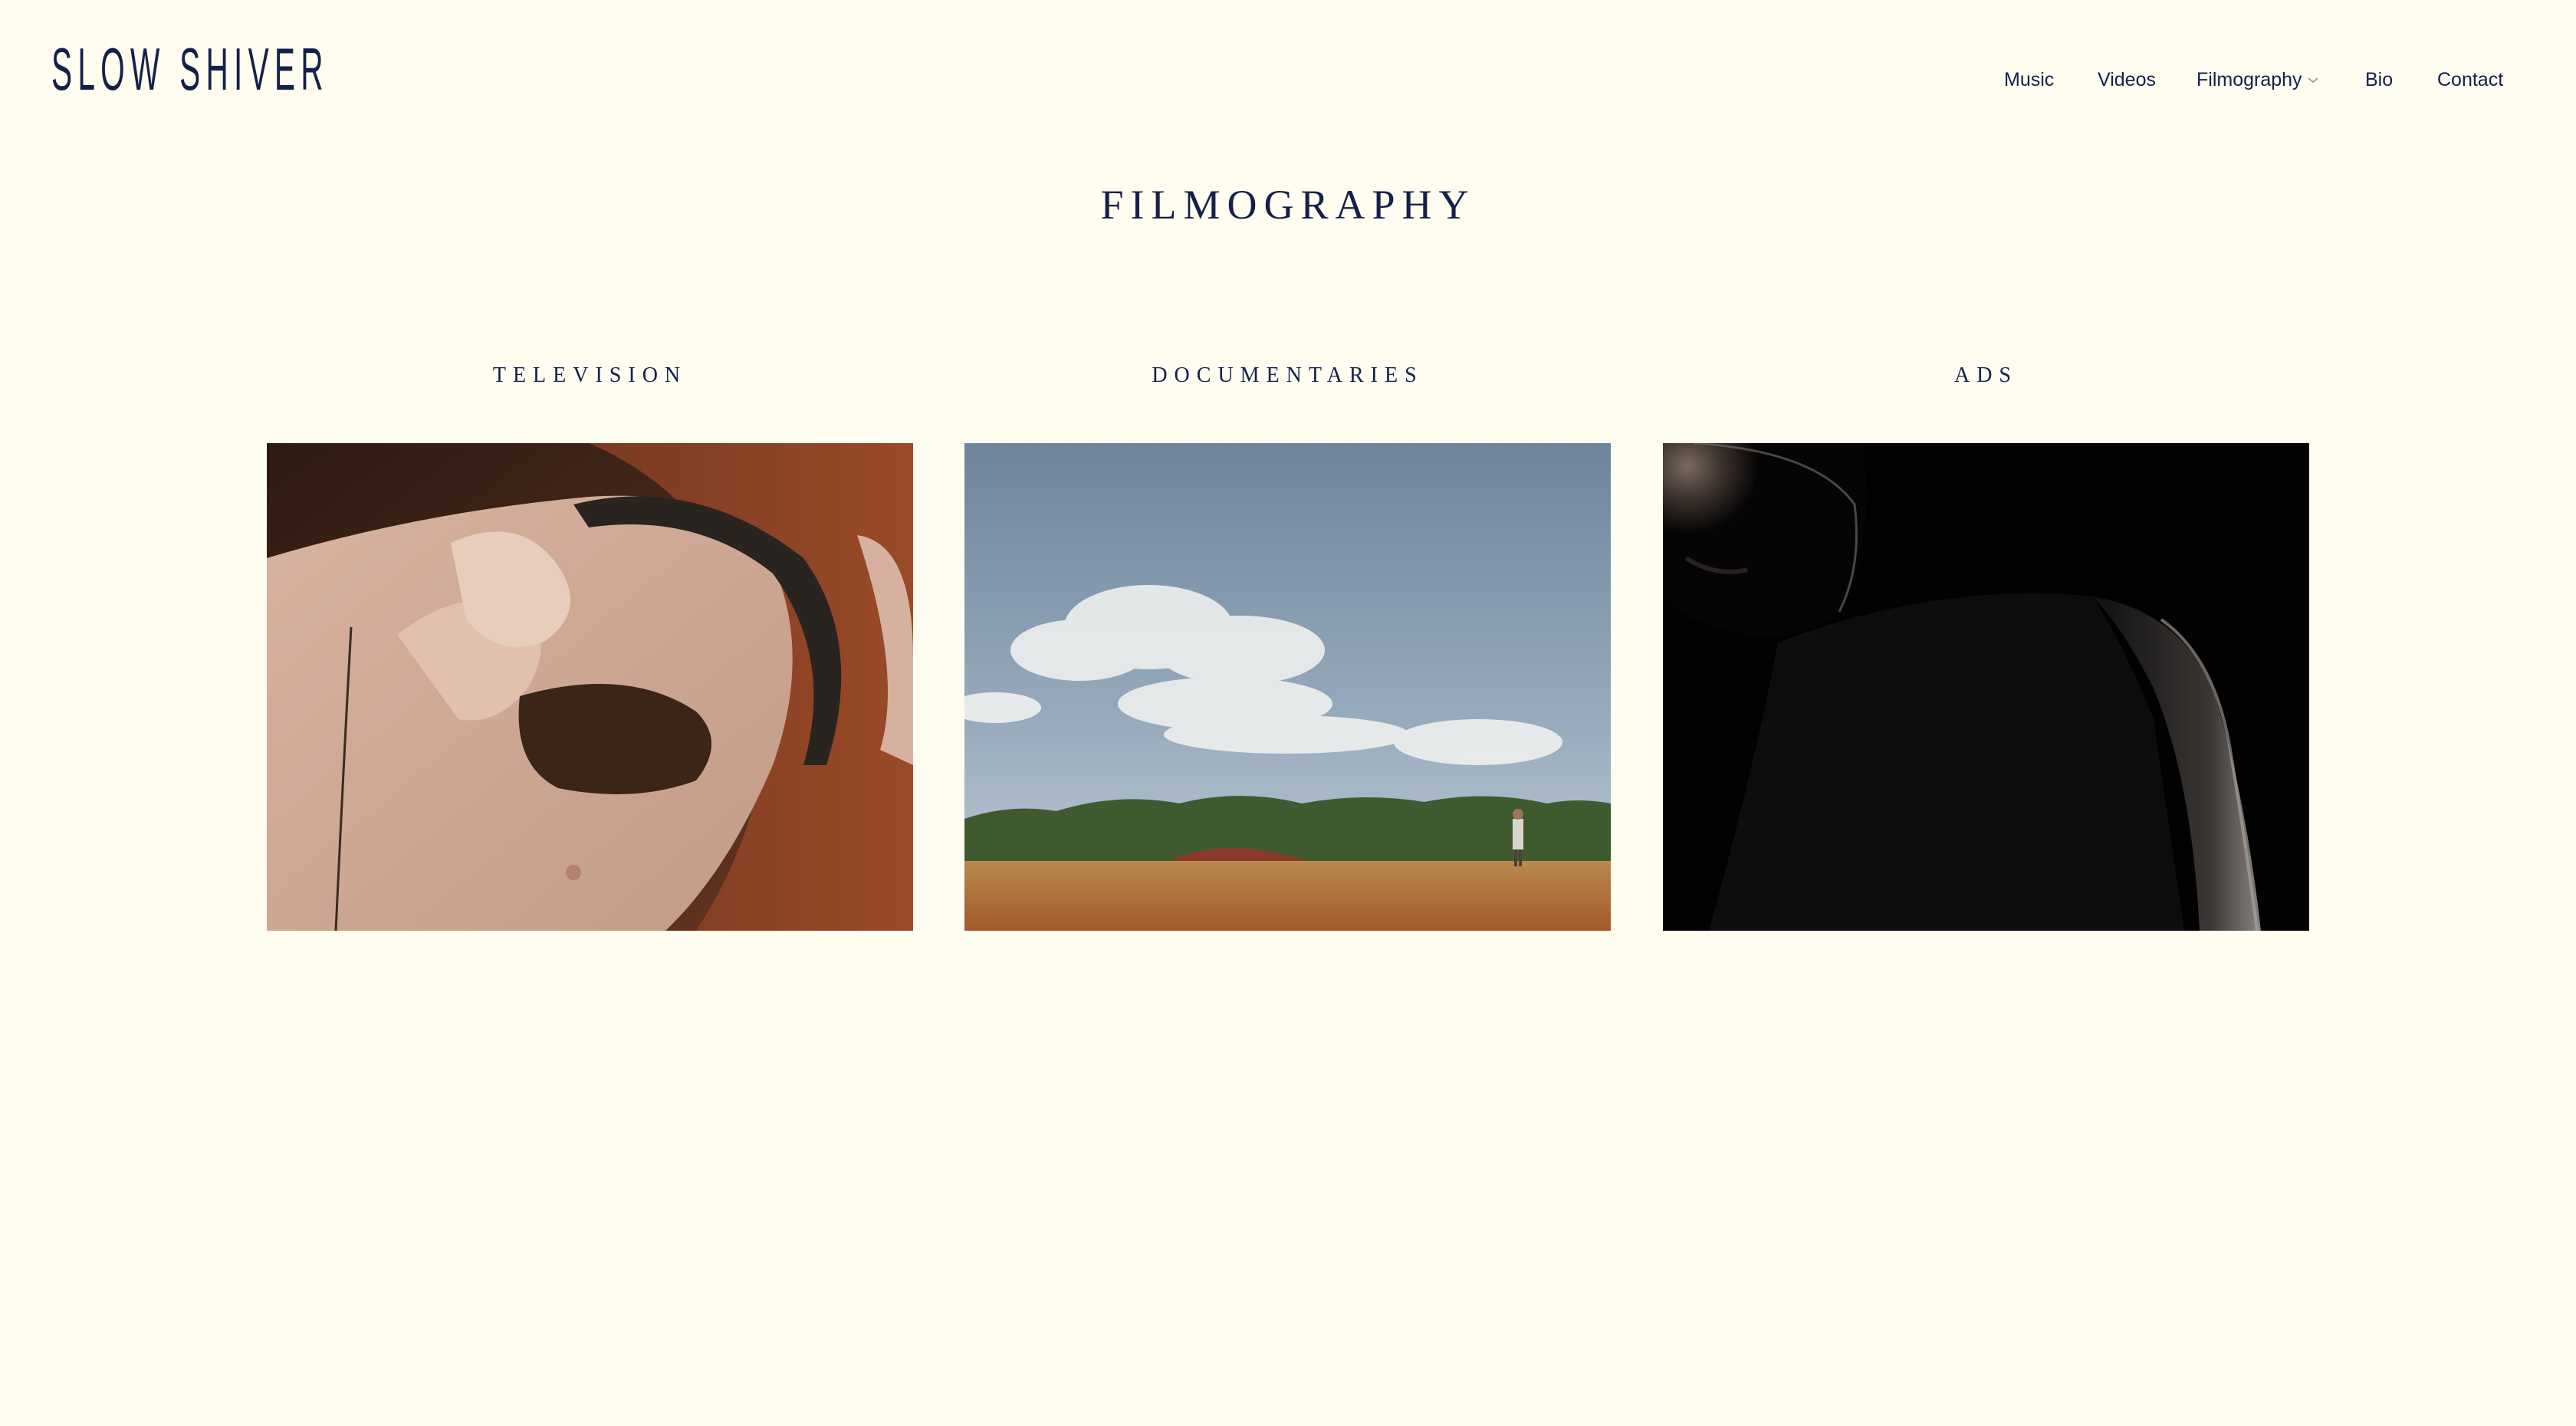 Image resolution: width=2576 pixels, height=1426 pixels. What do you see at coordinates (2470, 80) in the screenshot?
I see `nav-link-contact: Contact` at bounding box center [2470, 80].